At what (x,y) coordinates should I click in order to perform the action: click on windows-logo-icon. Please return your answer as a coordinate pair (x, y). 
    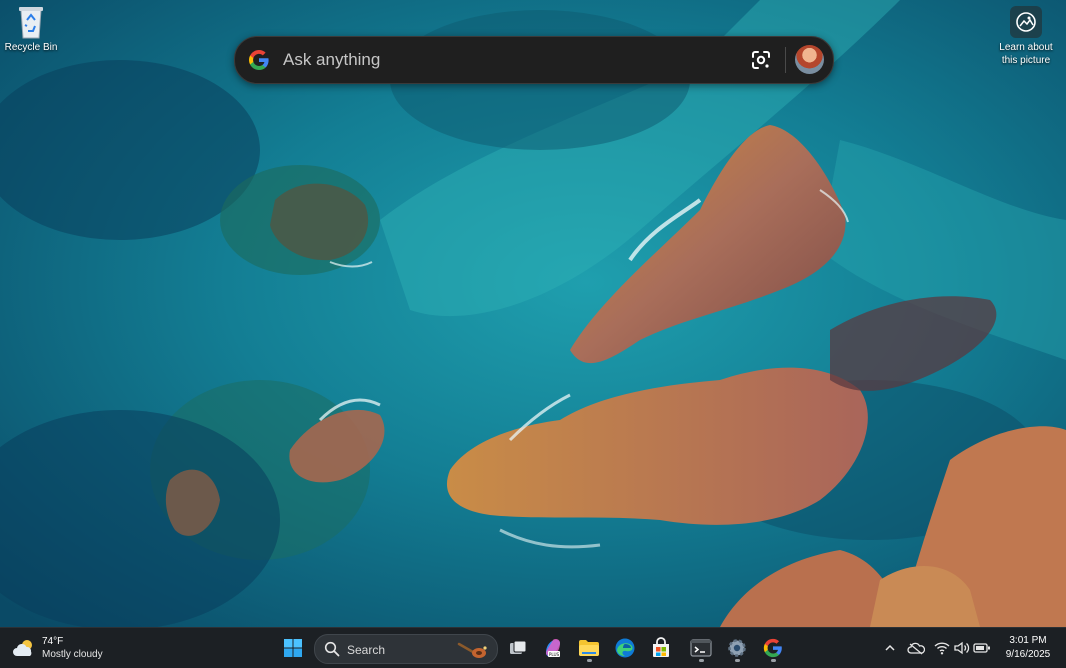
    Looking at the image, I should click on (293, 648).